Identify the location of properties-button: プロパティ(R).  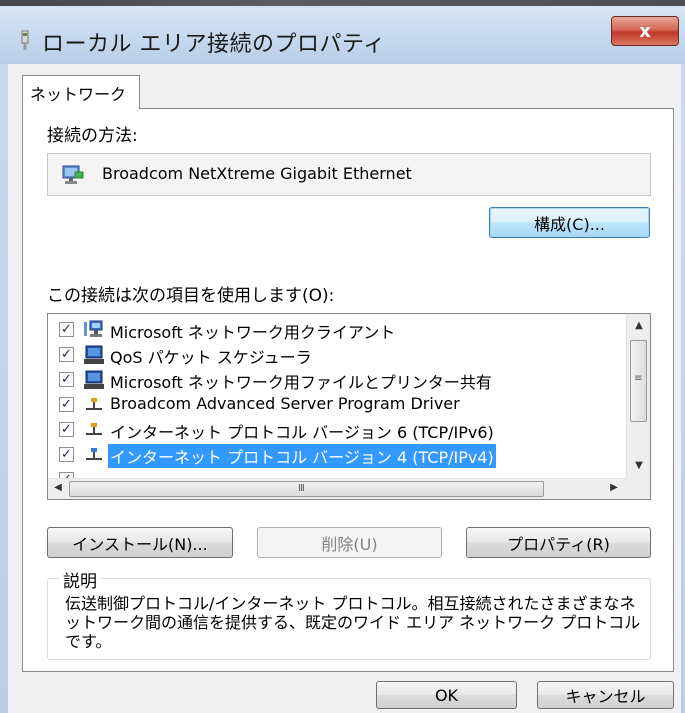
(558, 542).